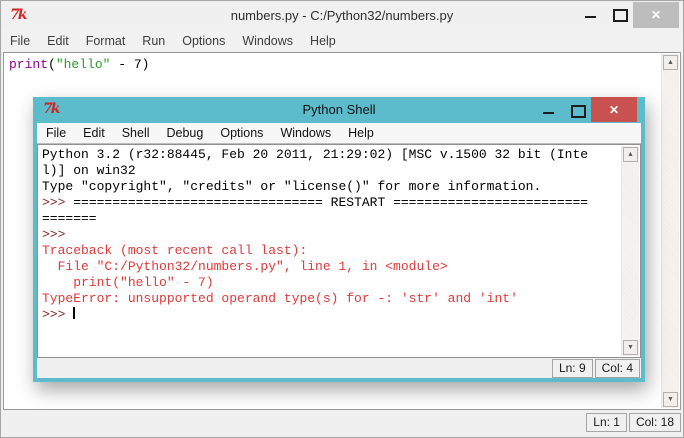 The height and width of the screenshot is (438, 684). I want to click on scroll-down-button: ▼, so click(670, 399).